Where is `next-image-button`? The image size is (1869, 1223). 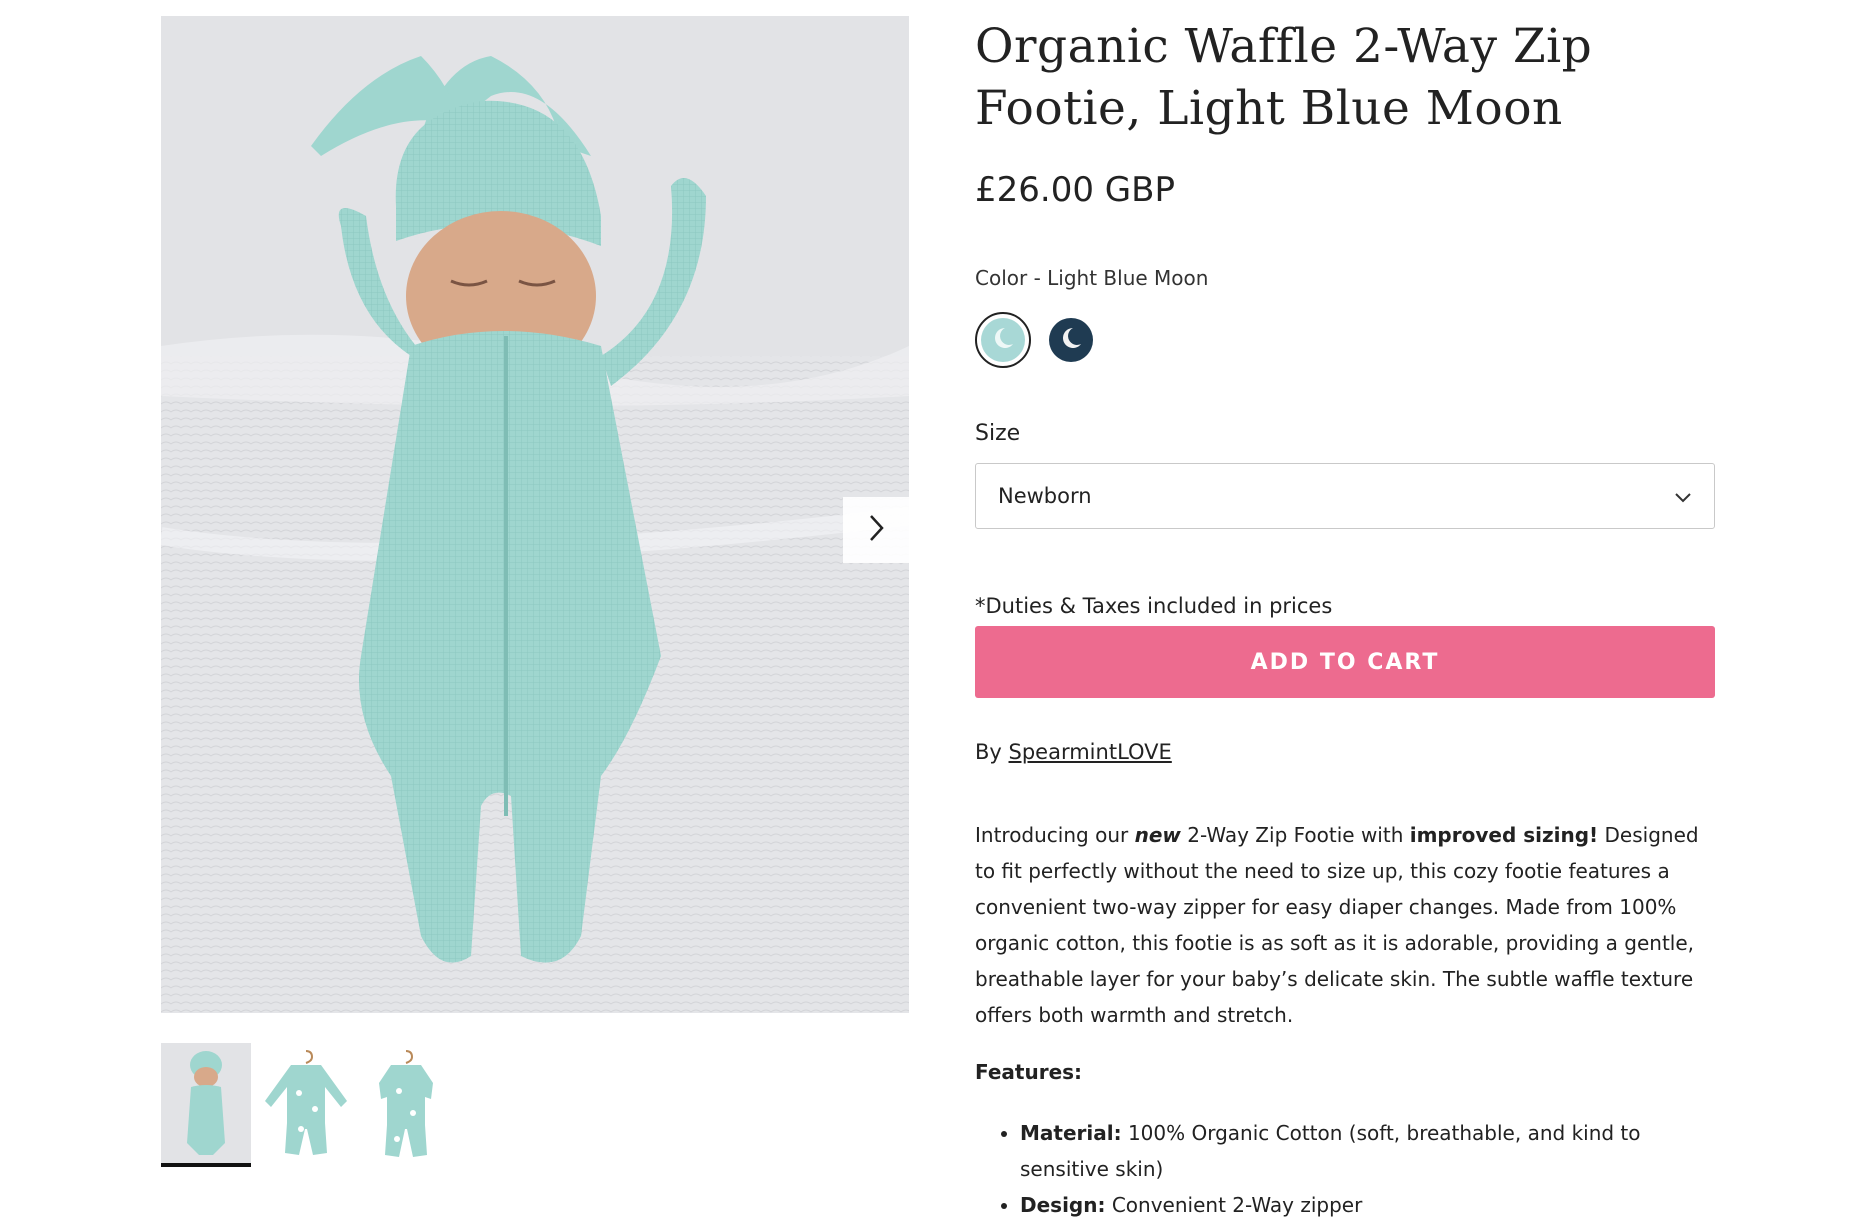
next-image-button is located at coordinates (876, 530).